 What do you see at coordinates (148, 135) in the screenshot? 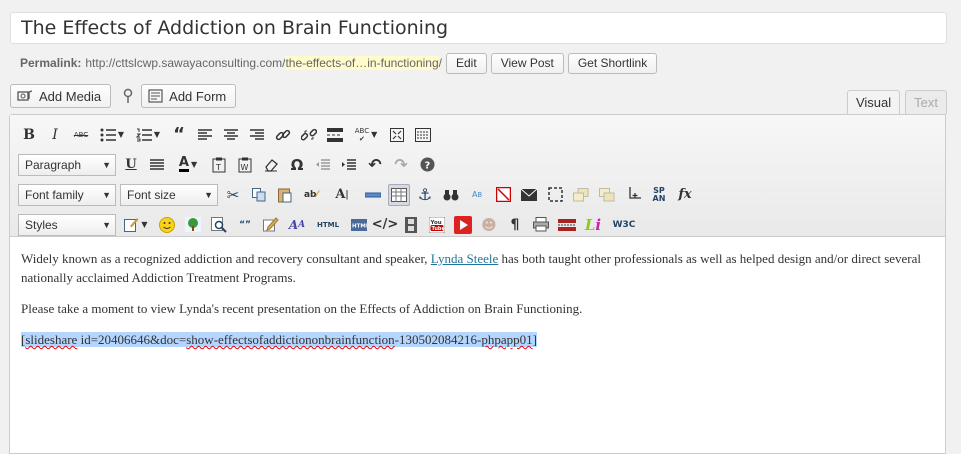
I see `numbered-list-button: ▼` at bounding box center [148, 135].